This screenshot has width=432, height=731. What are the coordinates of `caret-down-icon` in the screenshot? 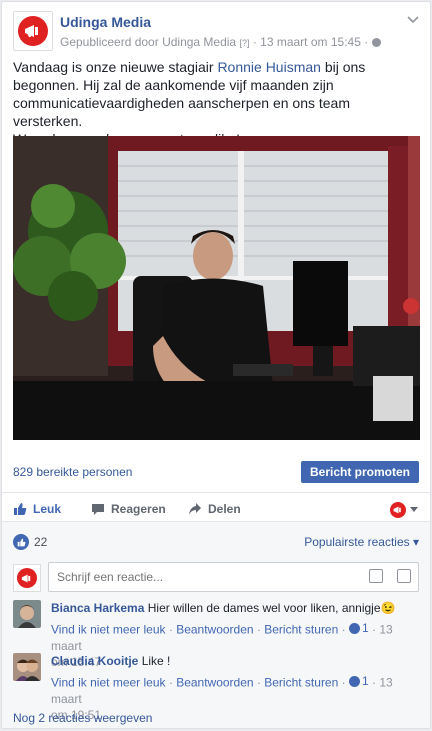 It's located at (414, 509).